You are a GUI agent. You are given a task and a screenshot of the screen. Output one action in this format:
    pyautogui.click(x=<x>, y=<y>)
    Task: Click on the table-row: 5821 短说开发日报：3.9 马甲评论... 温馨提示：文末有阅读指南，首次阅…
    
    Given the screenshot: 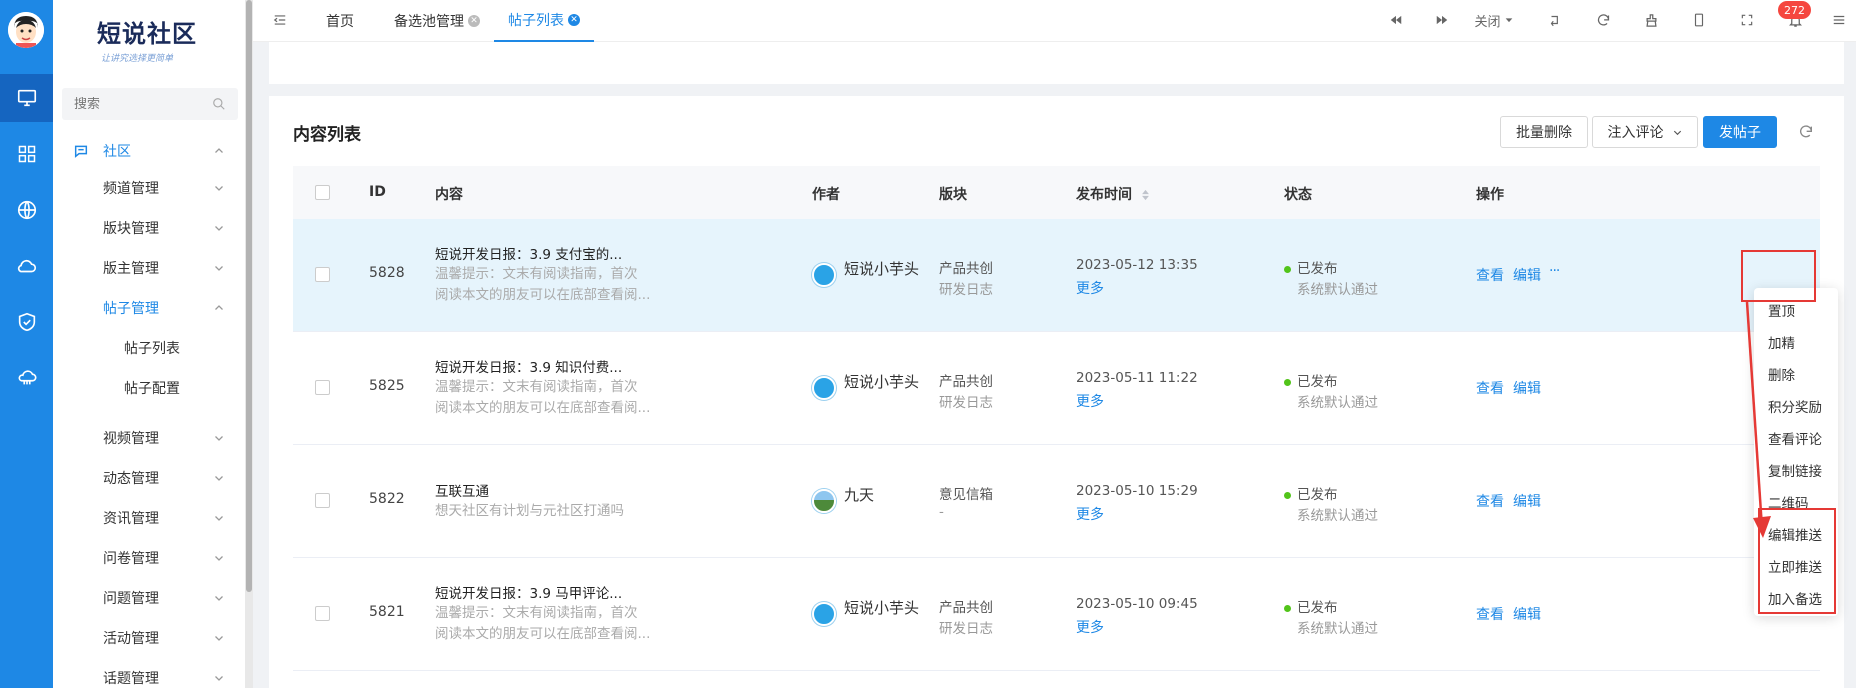 What is the action you would take?
    pyautogui.click(x=1056, y=614)
    